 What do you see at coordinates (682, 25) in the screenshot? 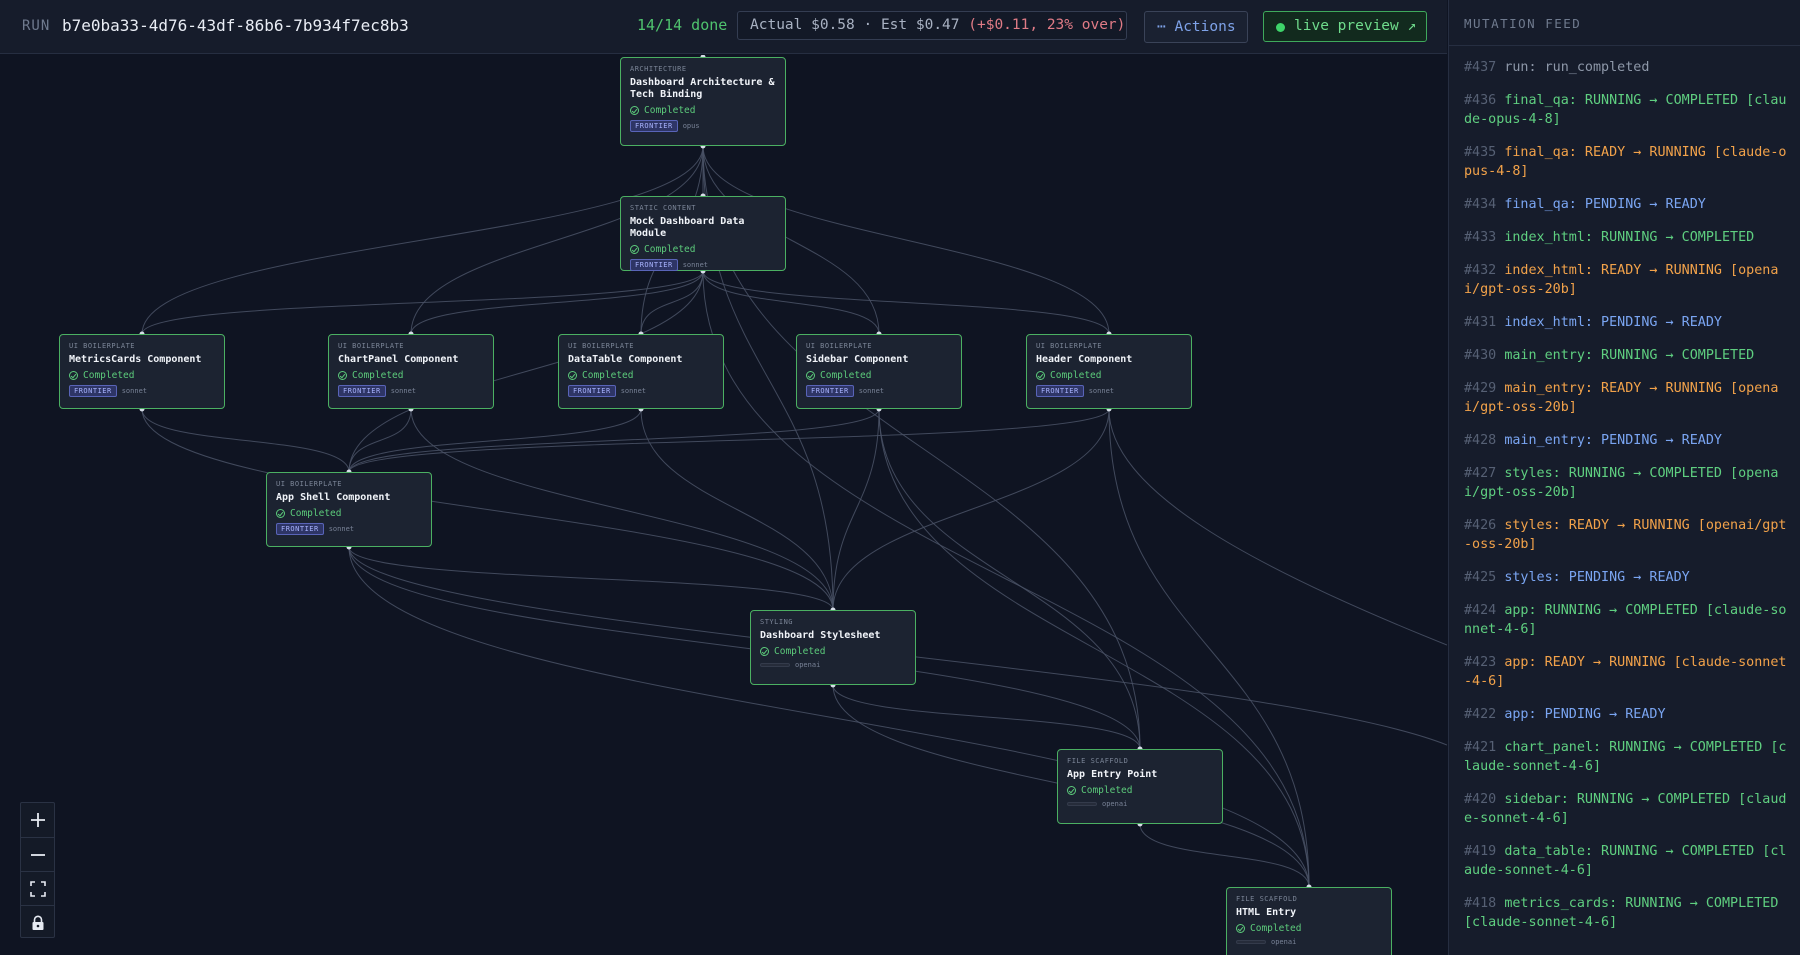
I see `progress-status: 14/14 done` at bounding box center [682, 25].